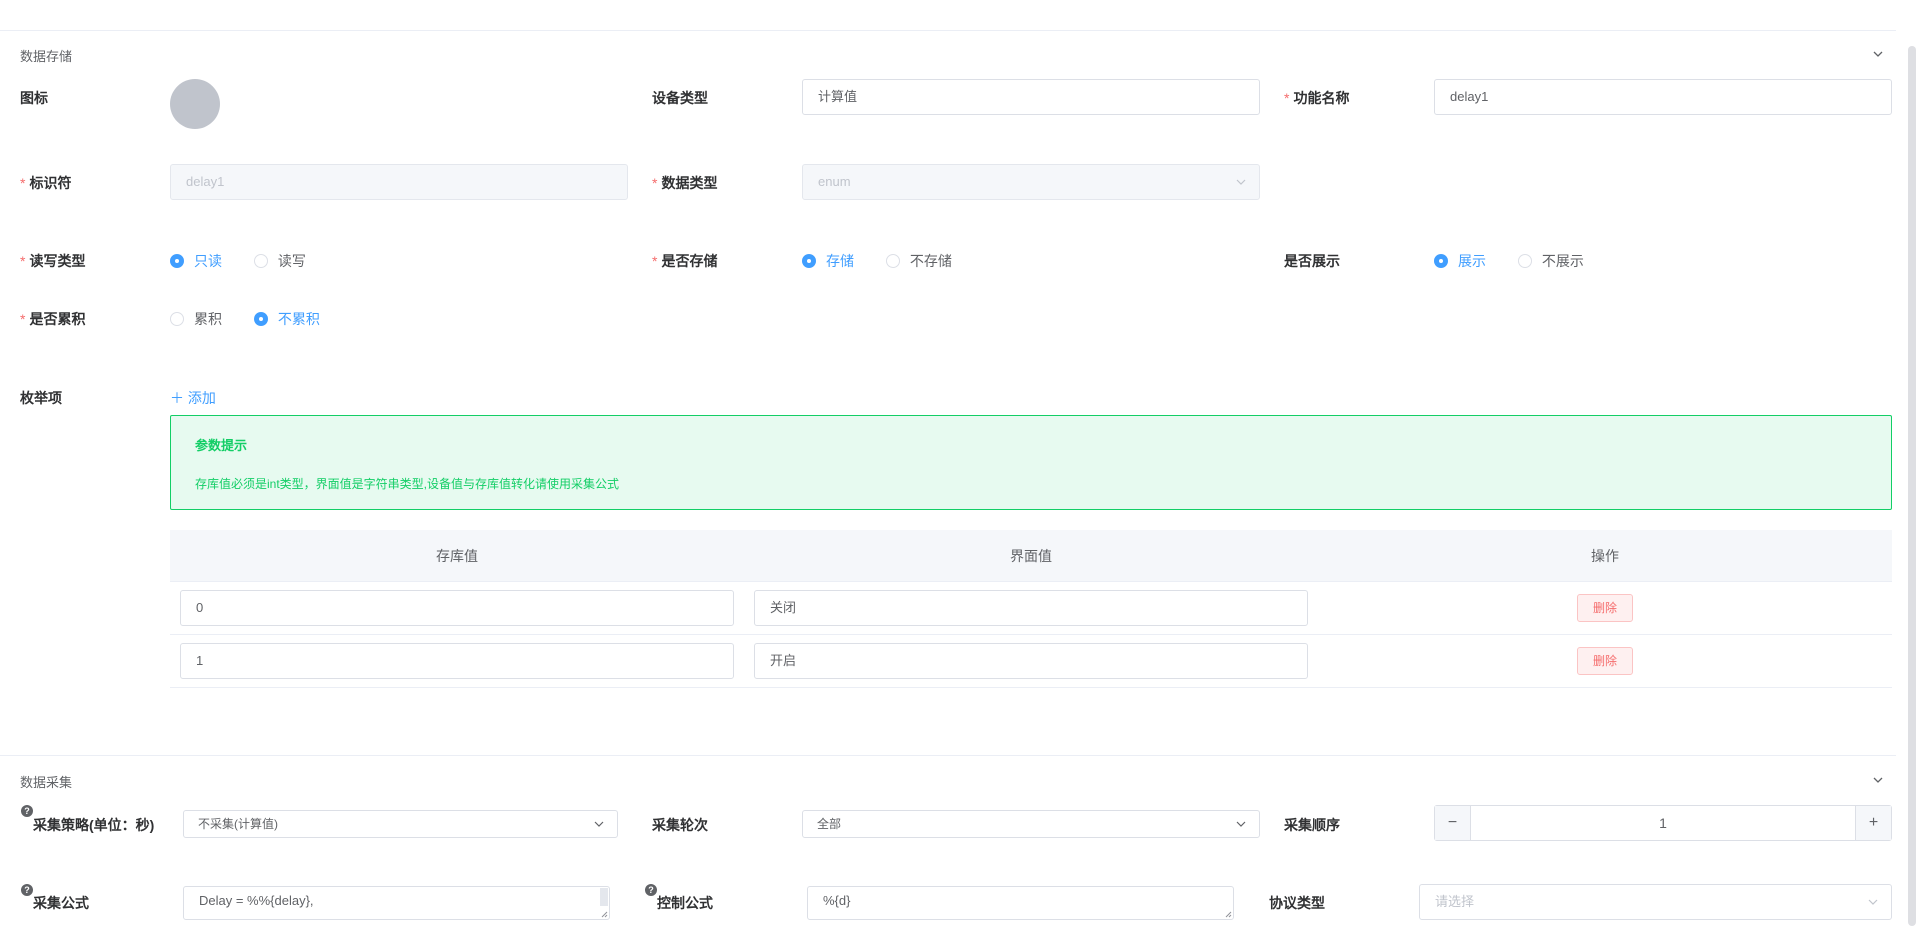 The height and width of the screenshot is (931, 1920). Describe the element at coordinates (1873, 823) in the screenshot. I see `increment-button: +` at that location.